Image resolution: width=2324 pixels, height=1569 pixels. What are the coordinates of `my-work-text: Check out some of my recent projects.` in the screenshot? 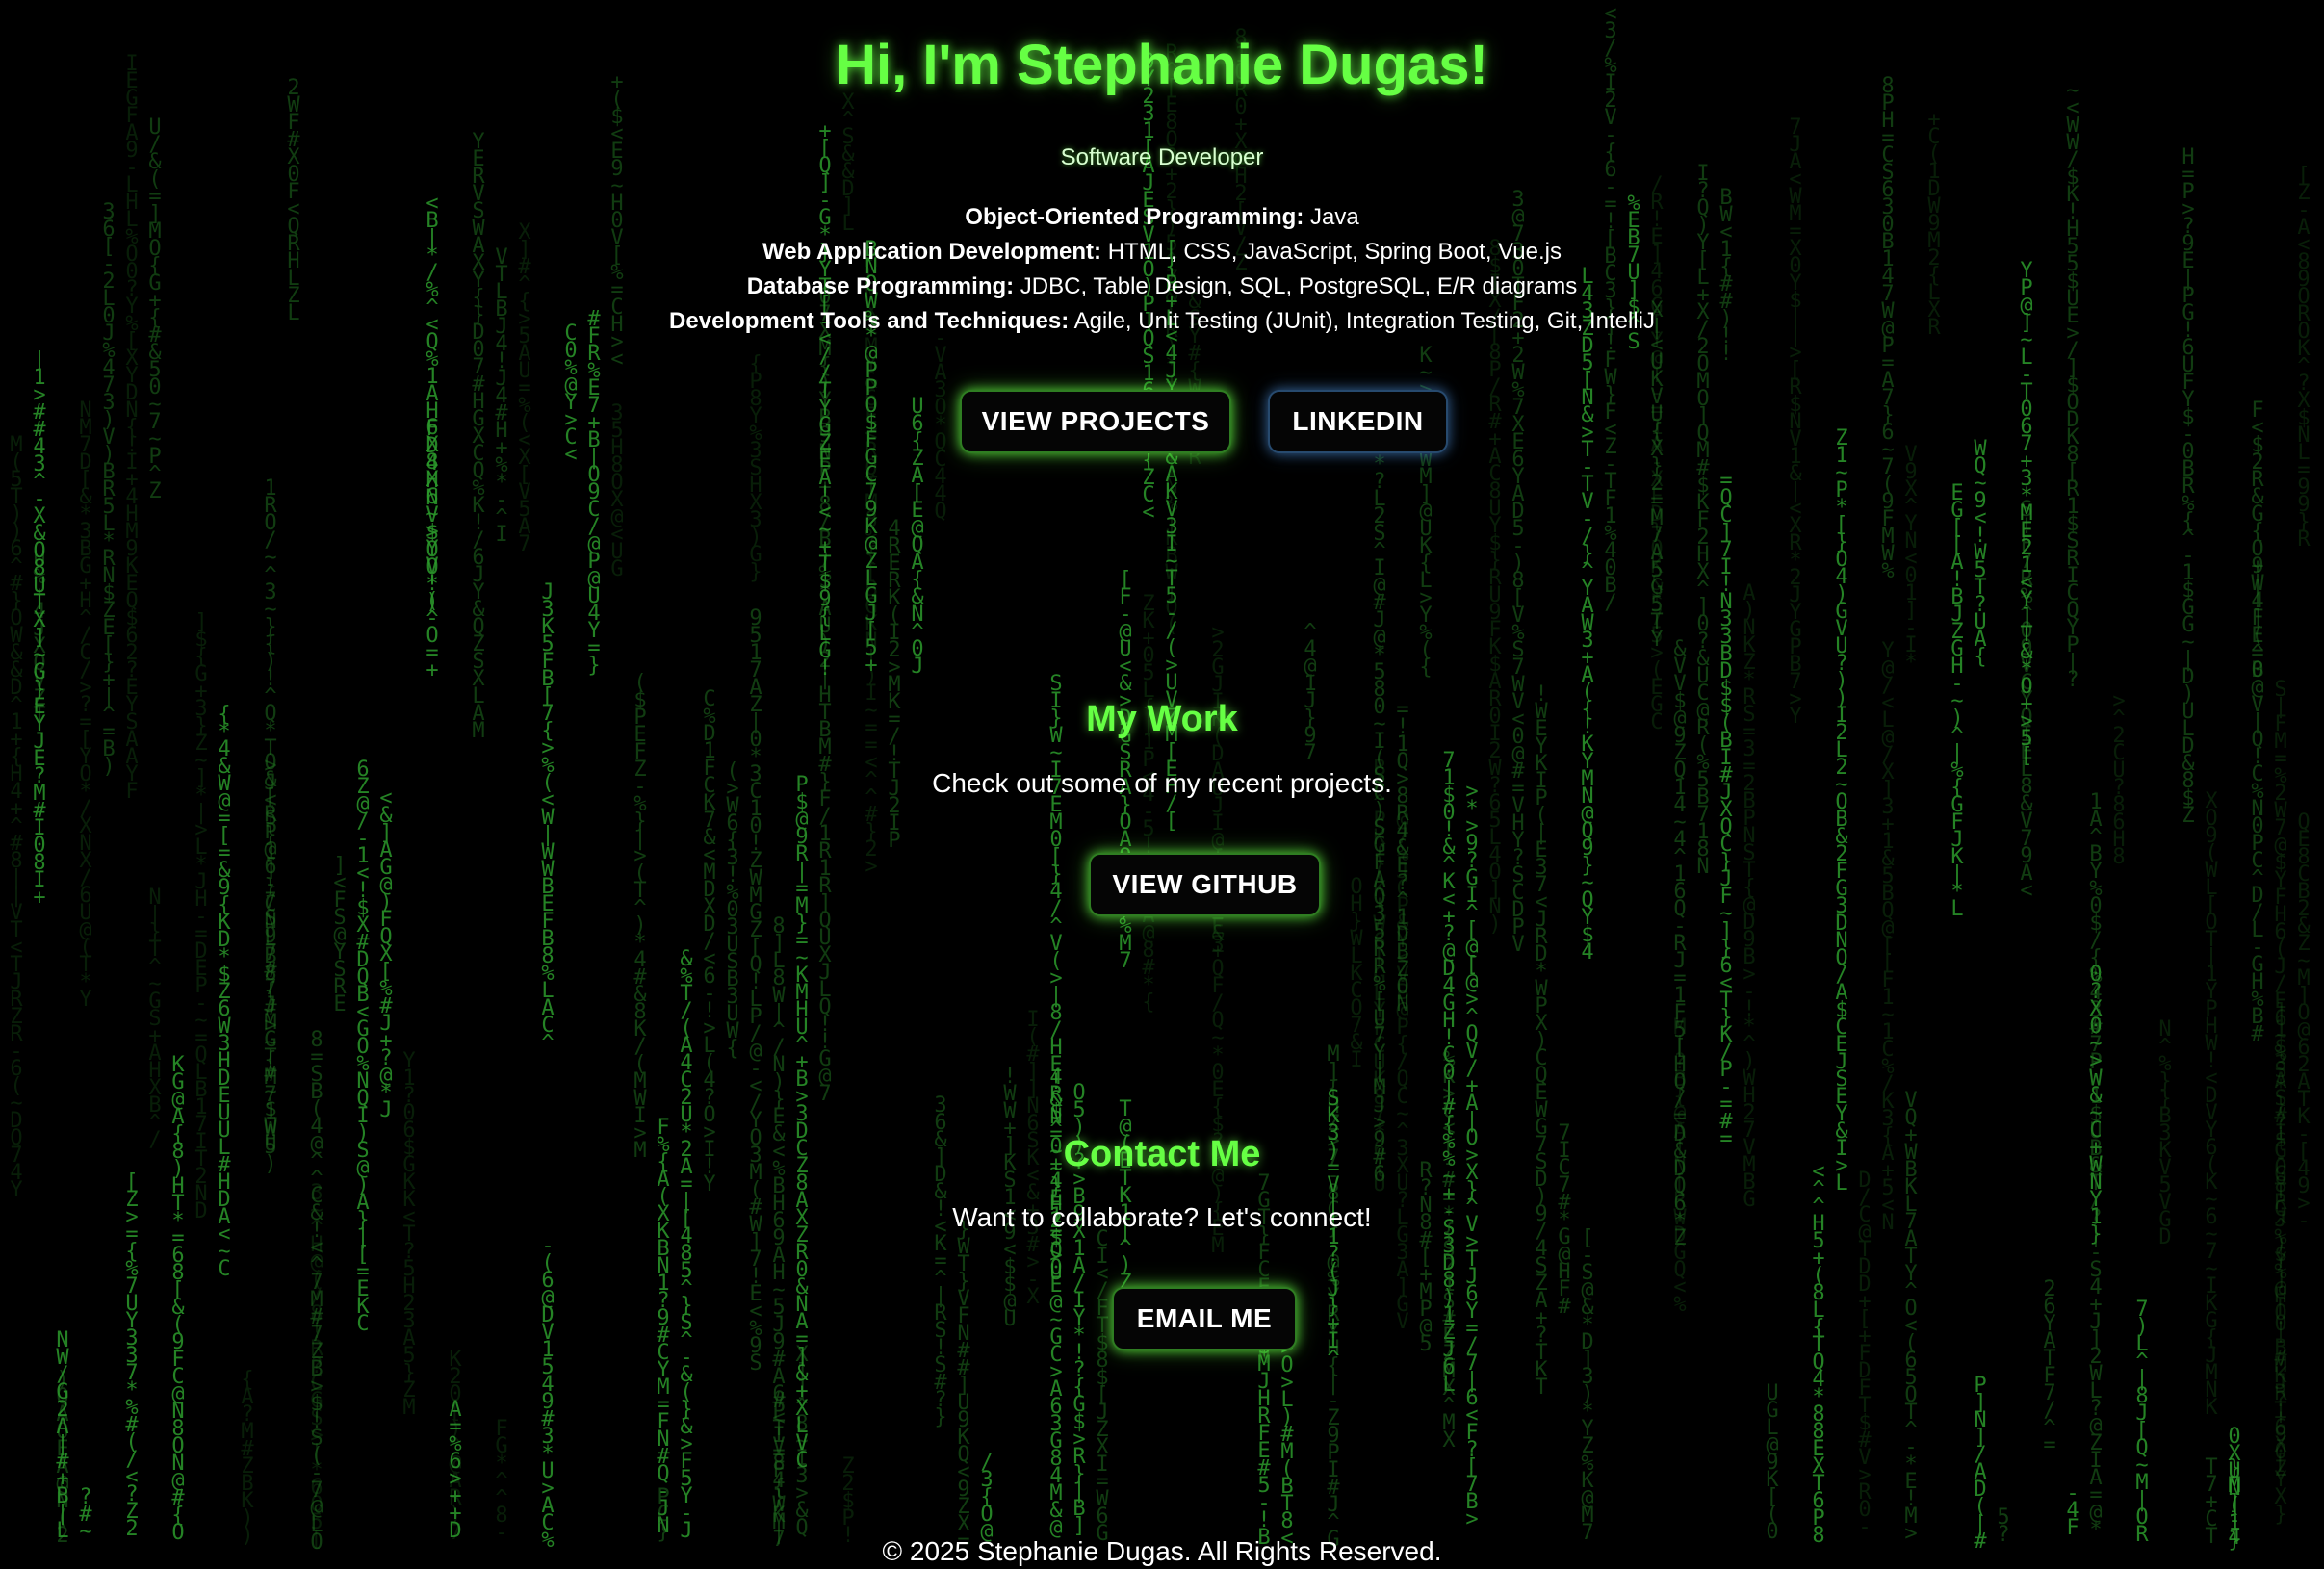 It's located at (1162, 783).